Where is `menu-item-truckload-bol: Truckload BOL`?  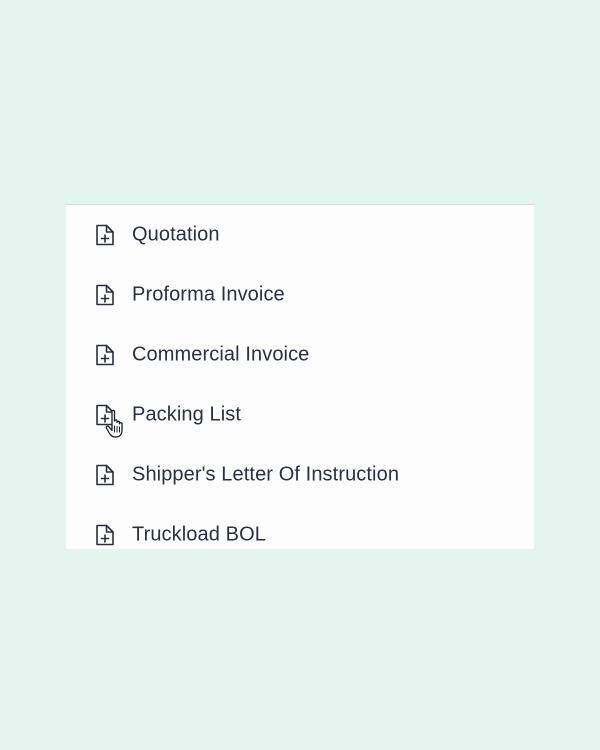
menu-item-truckload-bol: Truckload BOL is located at coordinates (300, 527).